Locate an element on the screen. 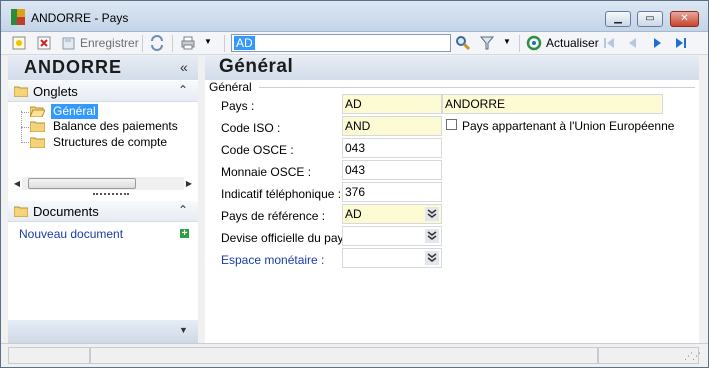  group-label: Général is located at coordinates (230, 87).